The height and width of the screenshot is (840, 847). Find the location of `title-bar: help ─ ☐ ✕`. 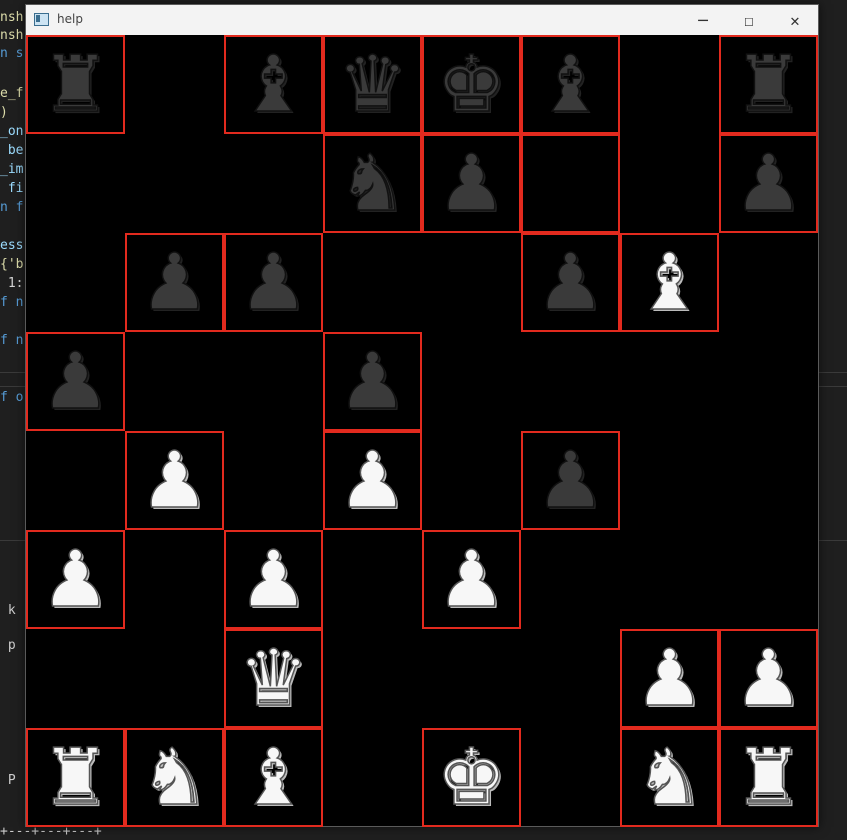

title-bar: help ─ ☐ ✕ is located at coordinates (422, 20).